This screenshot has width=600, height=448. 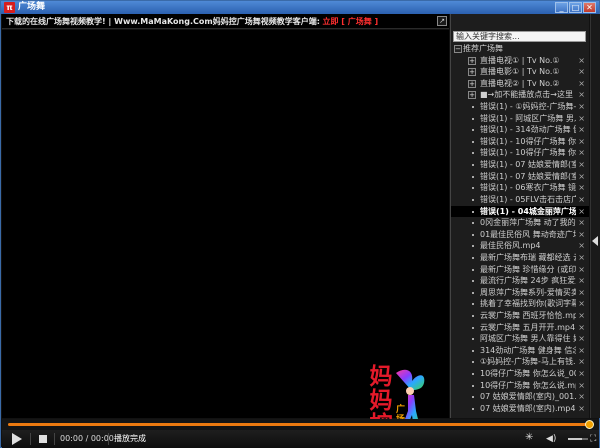 What do you see at coordinates (551, 439) in the screenshot?
I see `volume-icon: ◀)` at bounding box center [551, 439].